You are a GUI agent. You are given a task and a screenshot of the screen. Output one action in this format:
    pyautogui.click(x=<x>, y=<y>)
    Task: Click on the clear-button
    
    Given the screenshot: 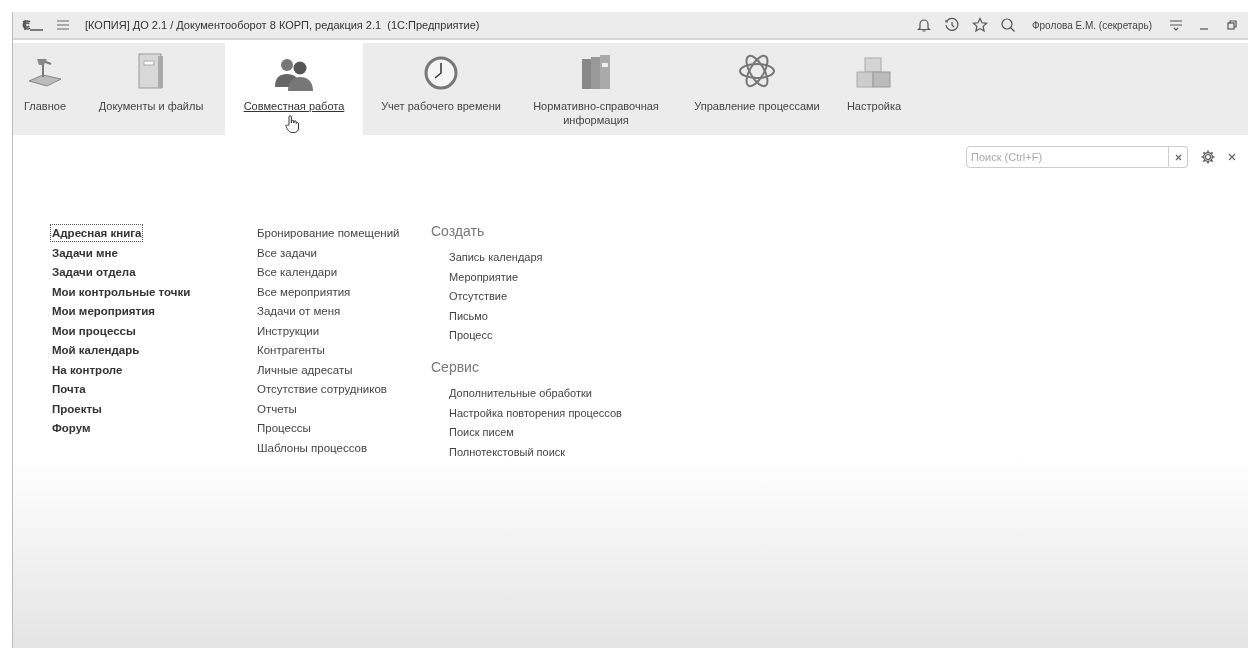 What is the action you would take?
    pyautogui.click(x=1178, y=157)
    